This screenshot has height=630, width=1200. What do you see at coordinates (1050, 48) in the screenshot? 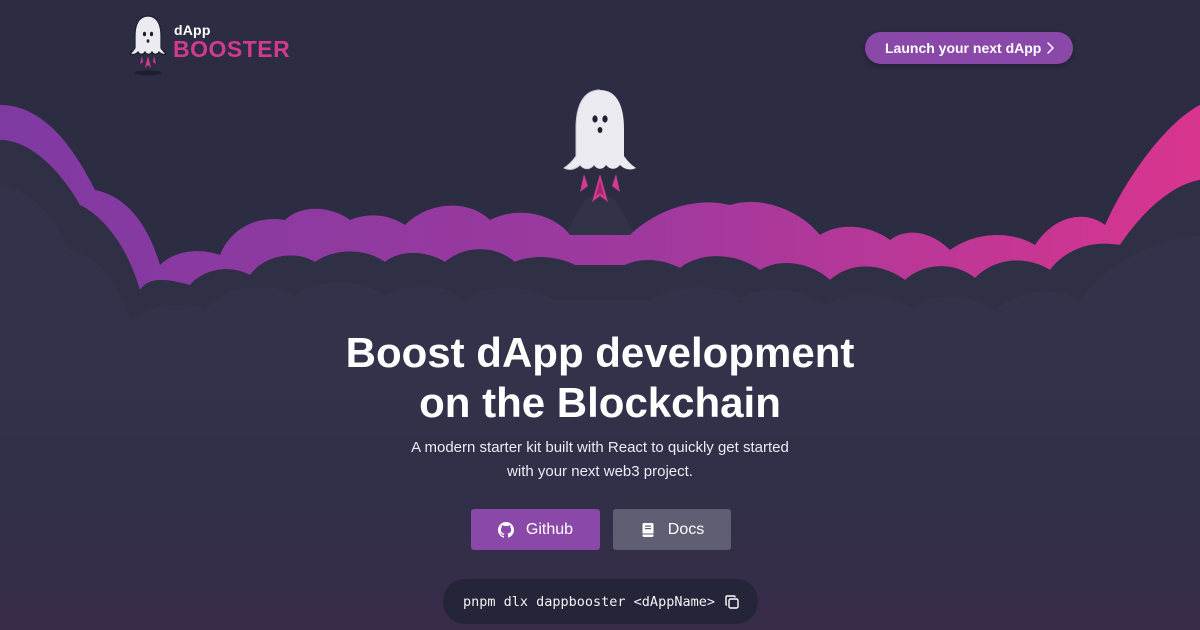
I see `chevron-right-icon` at bounding box center [1050, 48].